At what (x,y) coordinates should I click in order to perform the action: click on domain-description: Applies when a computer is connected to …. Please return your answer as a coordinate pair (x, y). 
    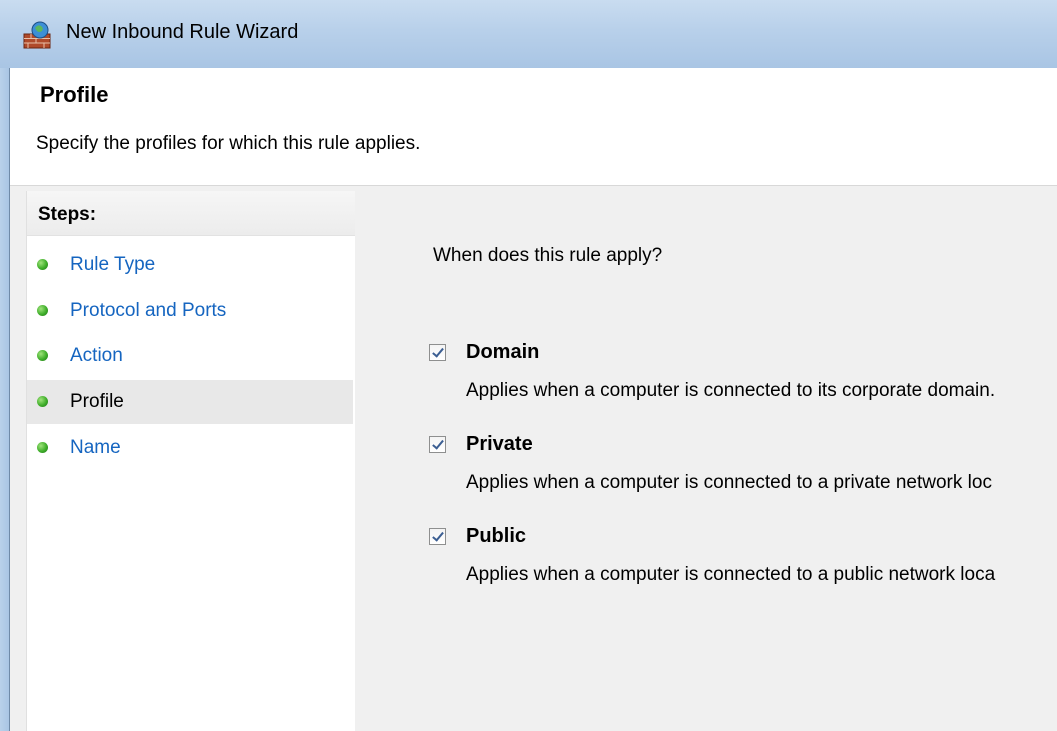
    Looking at the image, I should click on (731, 390).